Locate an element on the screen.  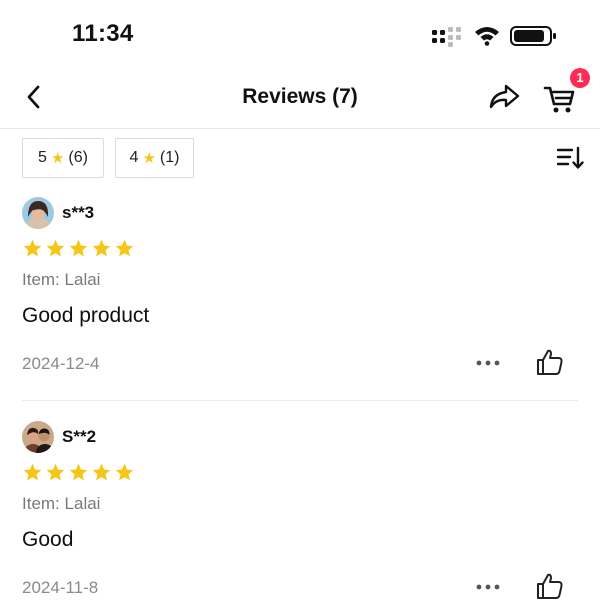
sort-button is located at coordinates (571, 158).